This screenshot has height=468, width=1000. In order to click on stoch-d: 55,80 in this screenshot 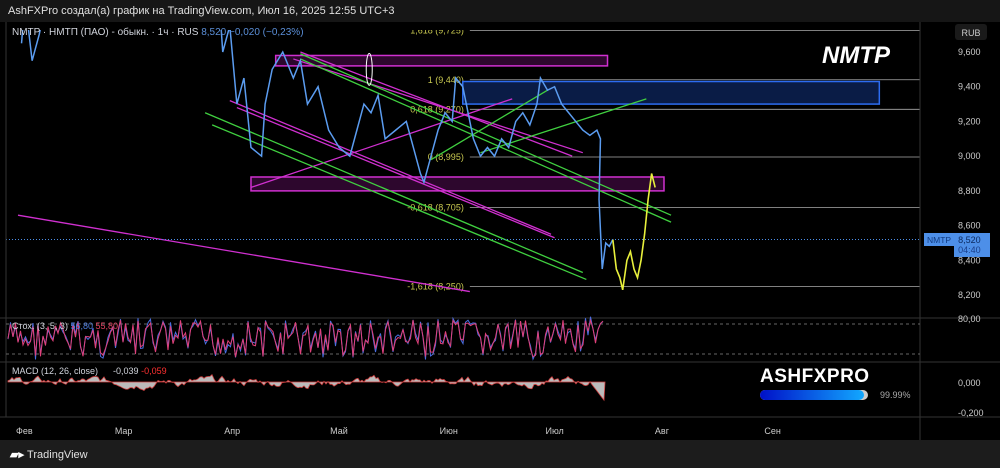, I will do `click(107, 326)`.